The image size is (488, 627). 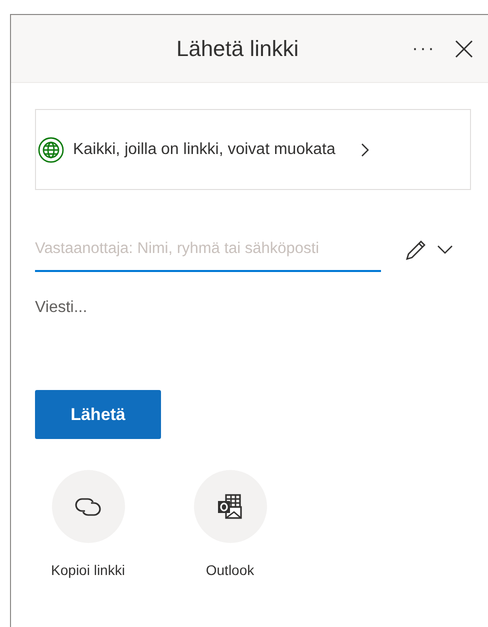 I want to click on permission-button: Kaikki, joilla on linkki, voivat muokata, so click(x=253, y=149).